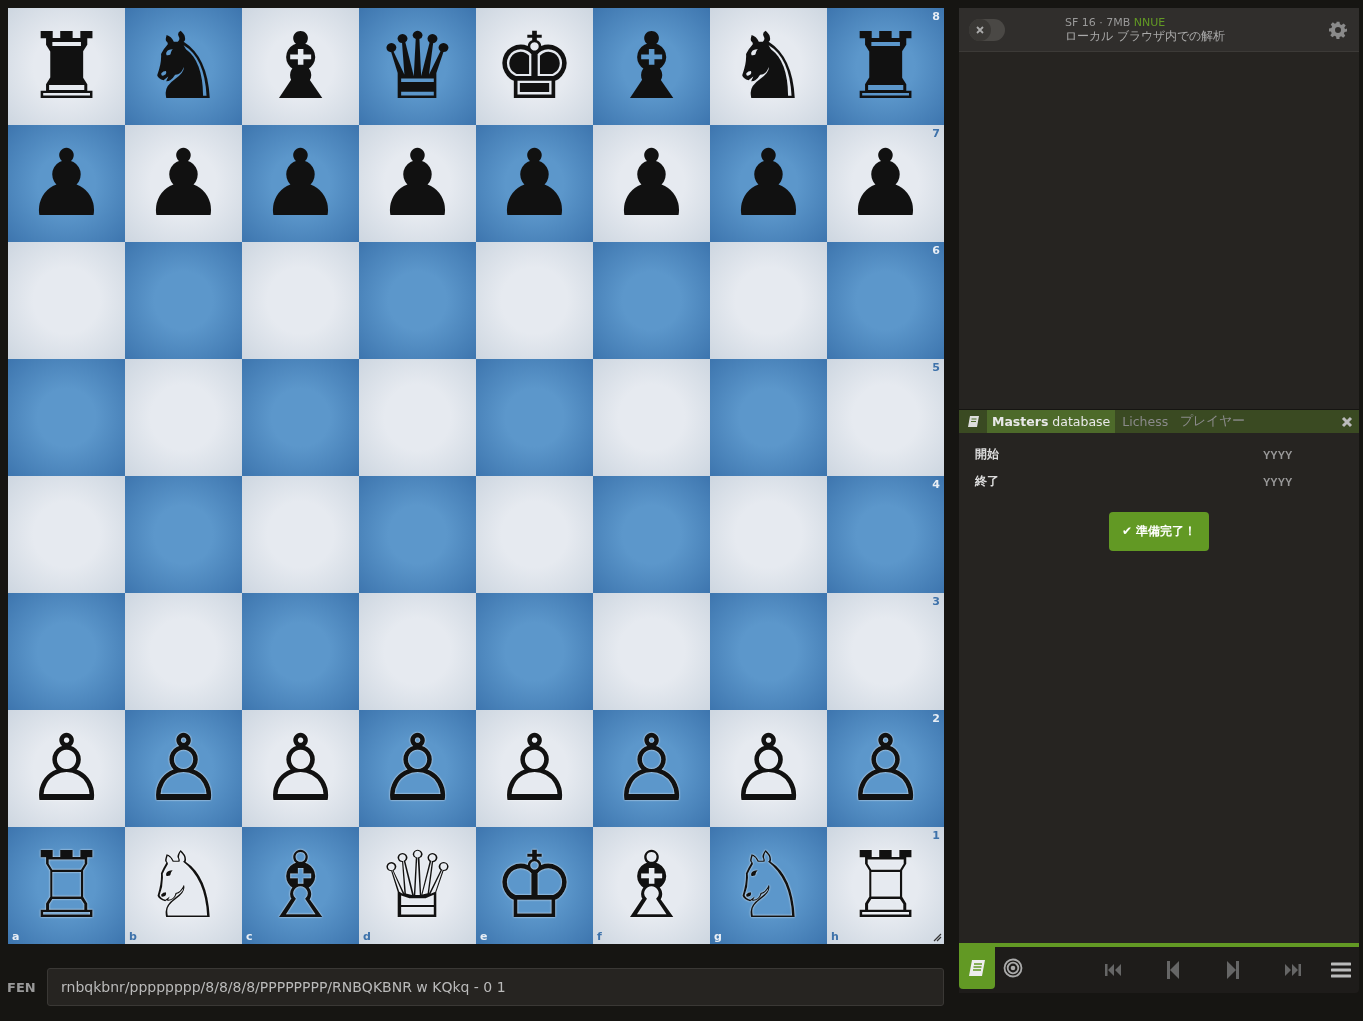 This screenshot has height=1021, width=1363. What do you see at coordinates (936, 484) in the screenshot?
I see `rank-label: 4` at bounding box center [936, 484].